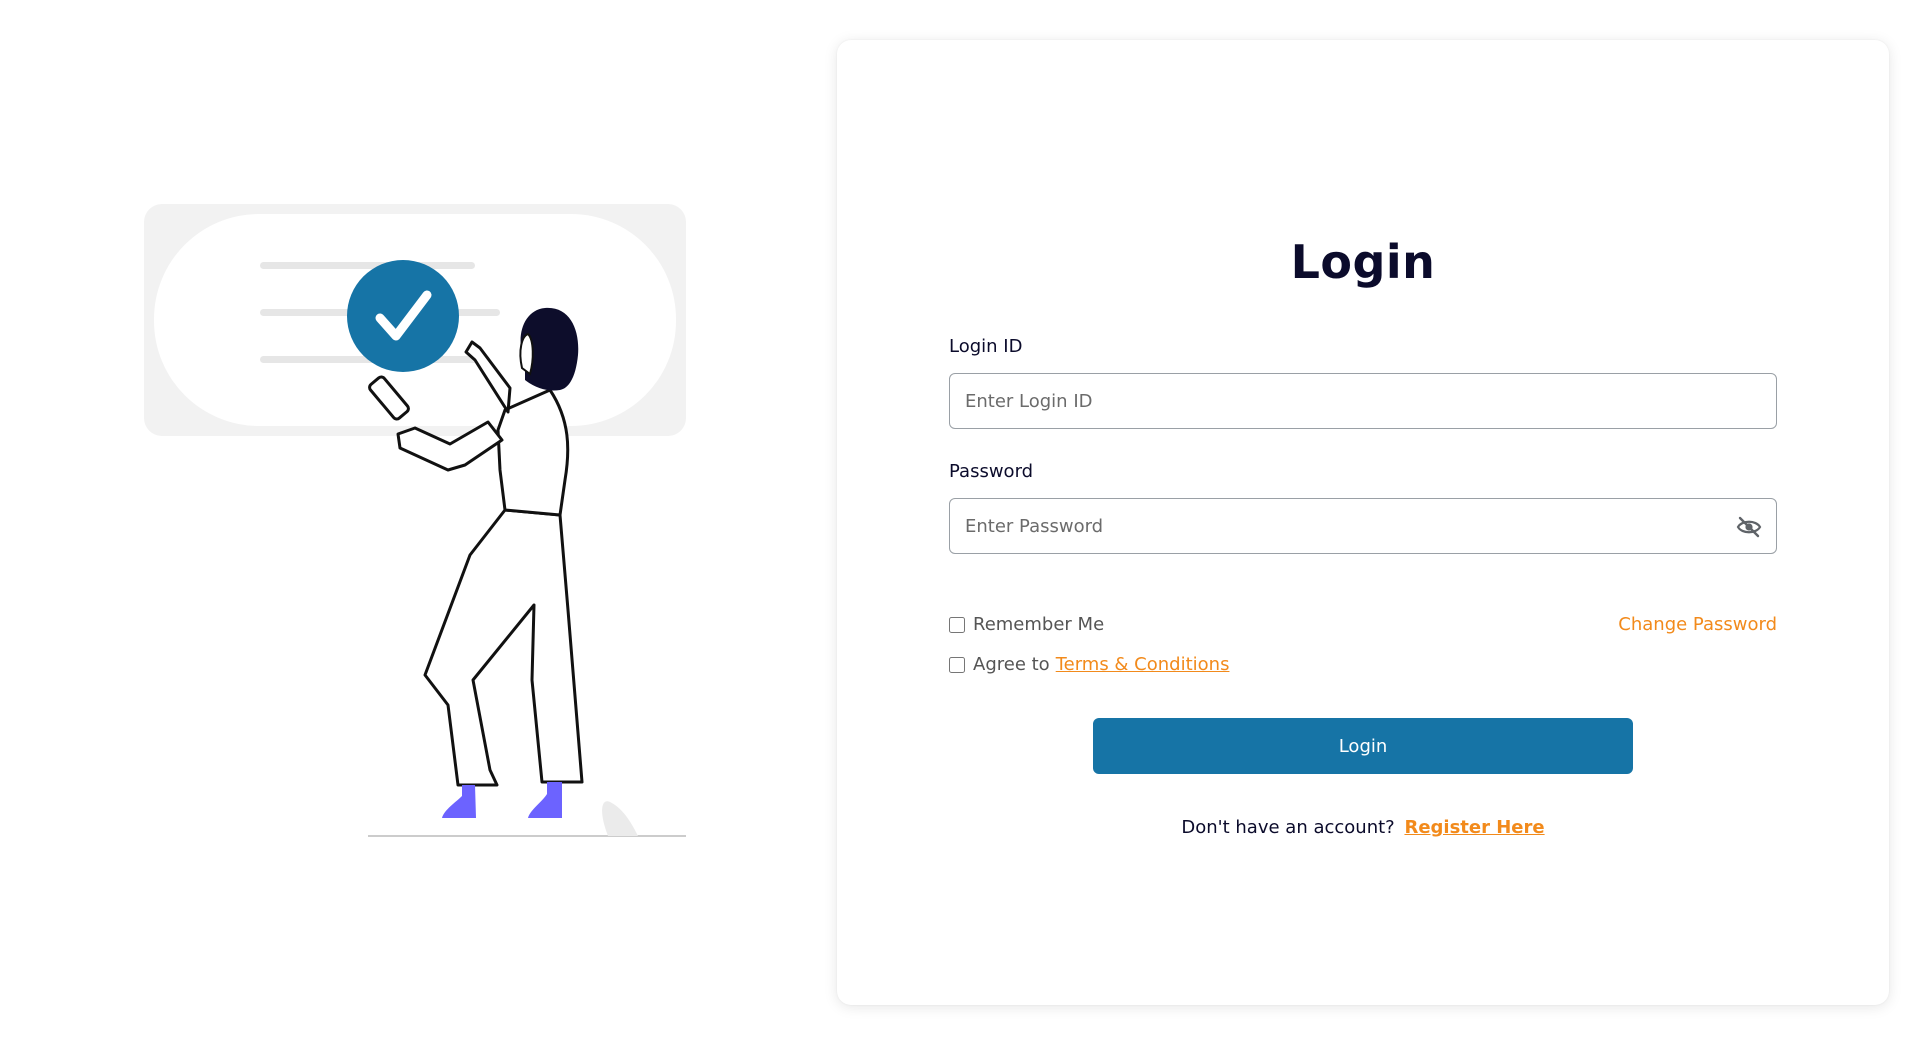 This screenshot has height=1041, width=1920. Describe the element at coordinates (1474, 827) in the screenshot. I see `register-here-link: Register Here` at that location.